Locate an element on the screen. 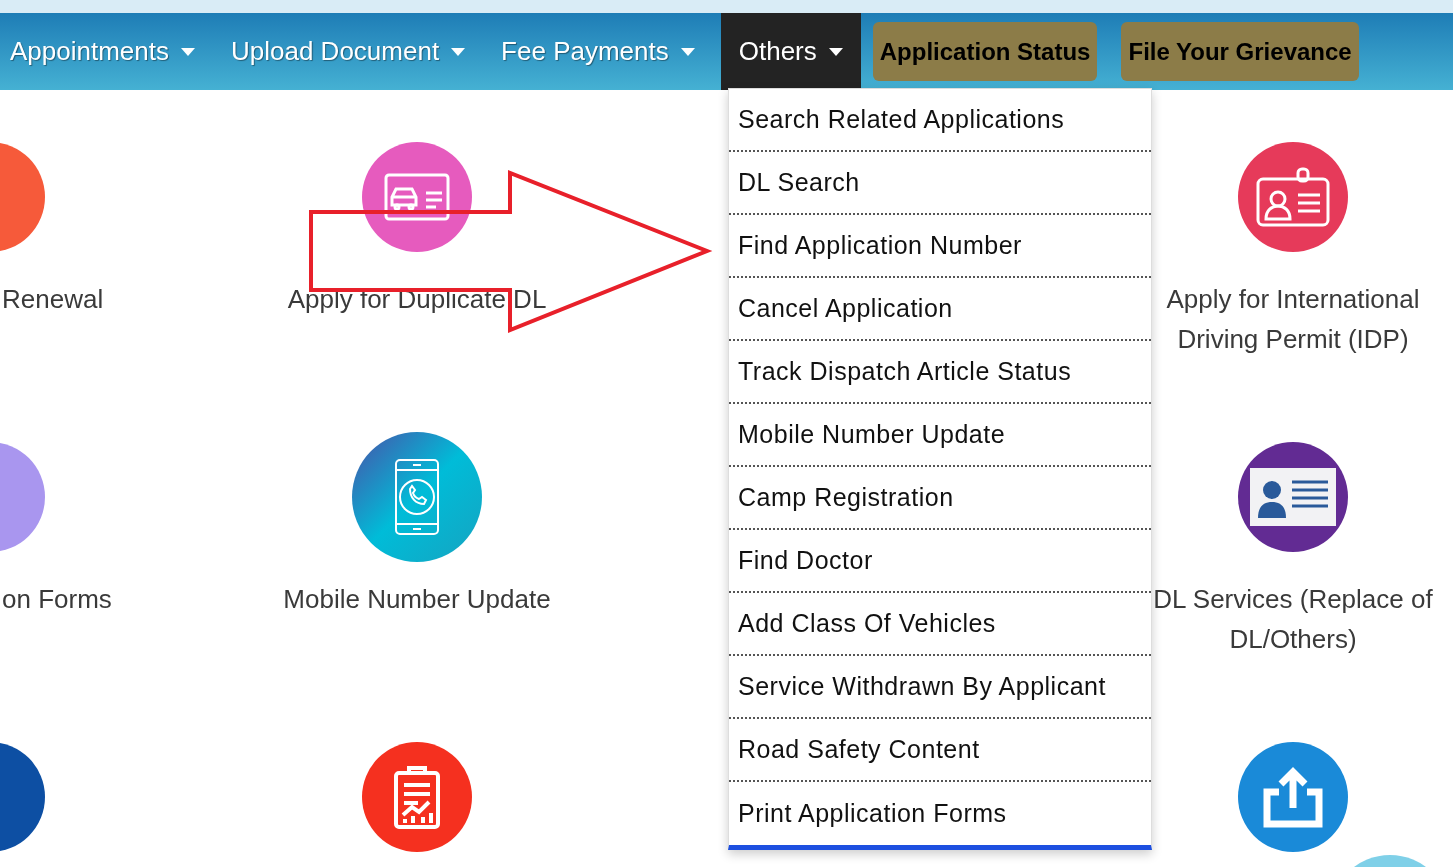  dropdown-item: Road Safety Content is located at coordinates (940, 750).